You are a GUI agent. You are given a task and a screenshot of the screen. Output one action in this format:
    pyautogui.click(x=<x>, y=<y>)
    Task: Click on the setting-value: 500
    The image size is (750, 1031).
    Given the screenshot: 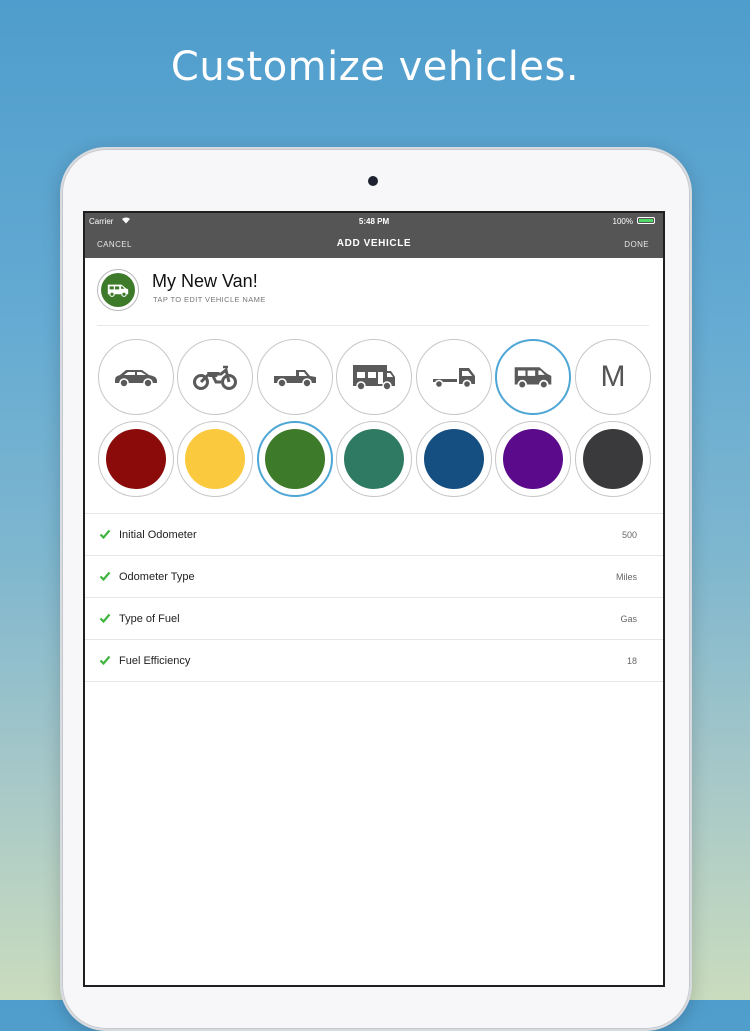 What is the action you would take?
    pyautogui.click(x=629, y=534)
    